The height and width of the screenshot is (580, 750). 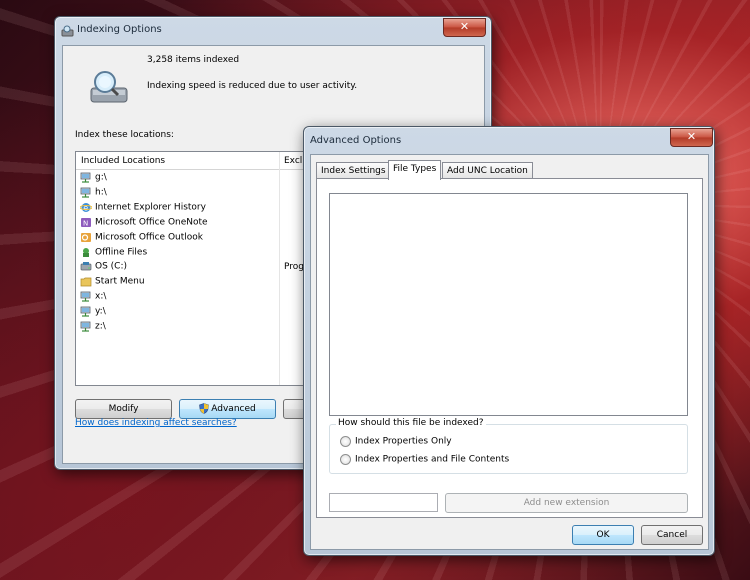 What do you see at coordinates (432, 459) in the screenshot?
I see `radio-label: Index Properties and File Contents` at bounding box center [432, 459].